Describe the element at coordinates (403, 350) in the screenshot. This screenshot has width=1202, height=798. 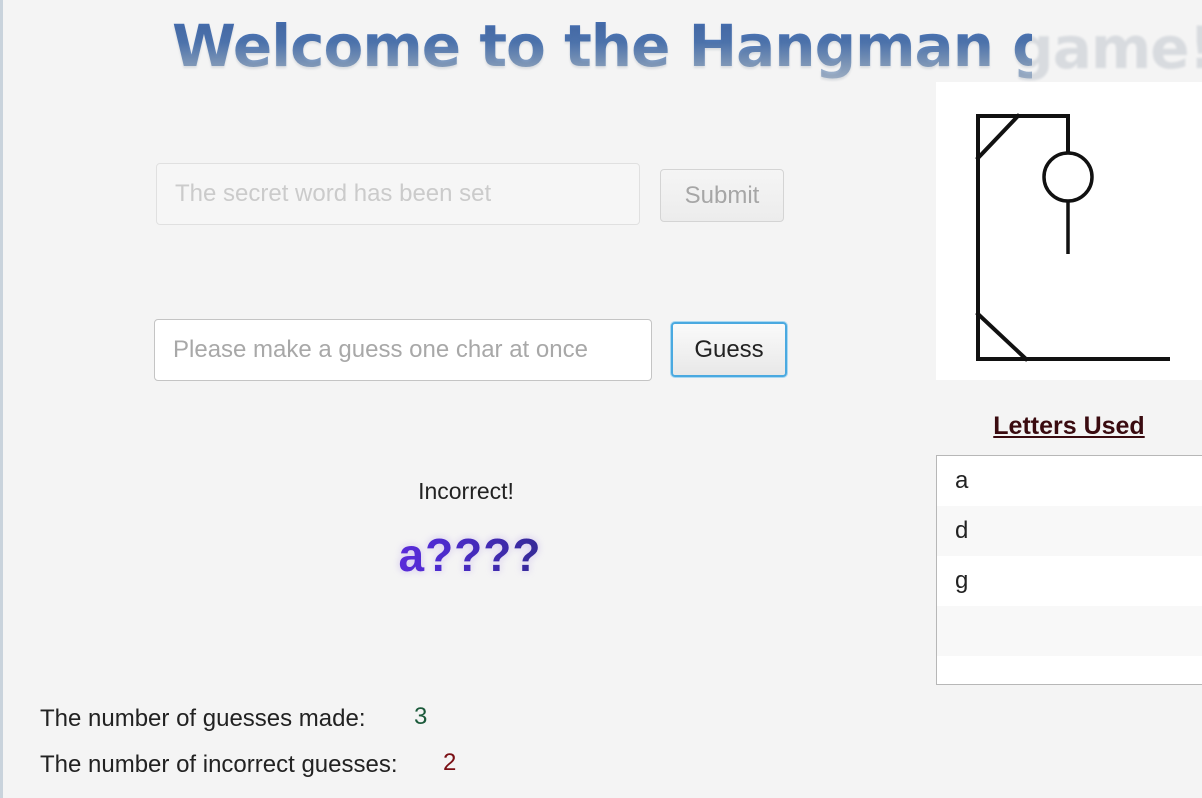
I see `guess-input` at that location.